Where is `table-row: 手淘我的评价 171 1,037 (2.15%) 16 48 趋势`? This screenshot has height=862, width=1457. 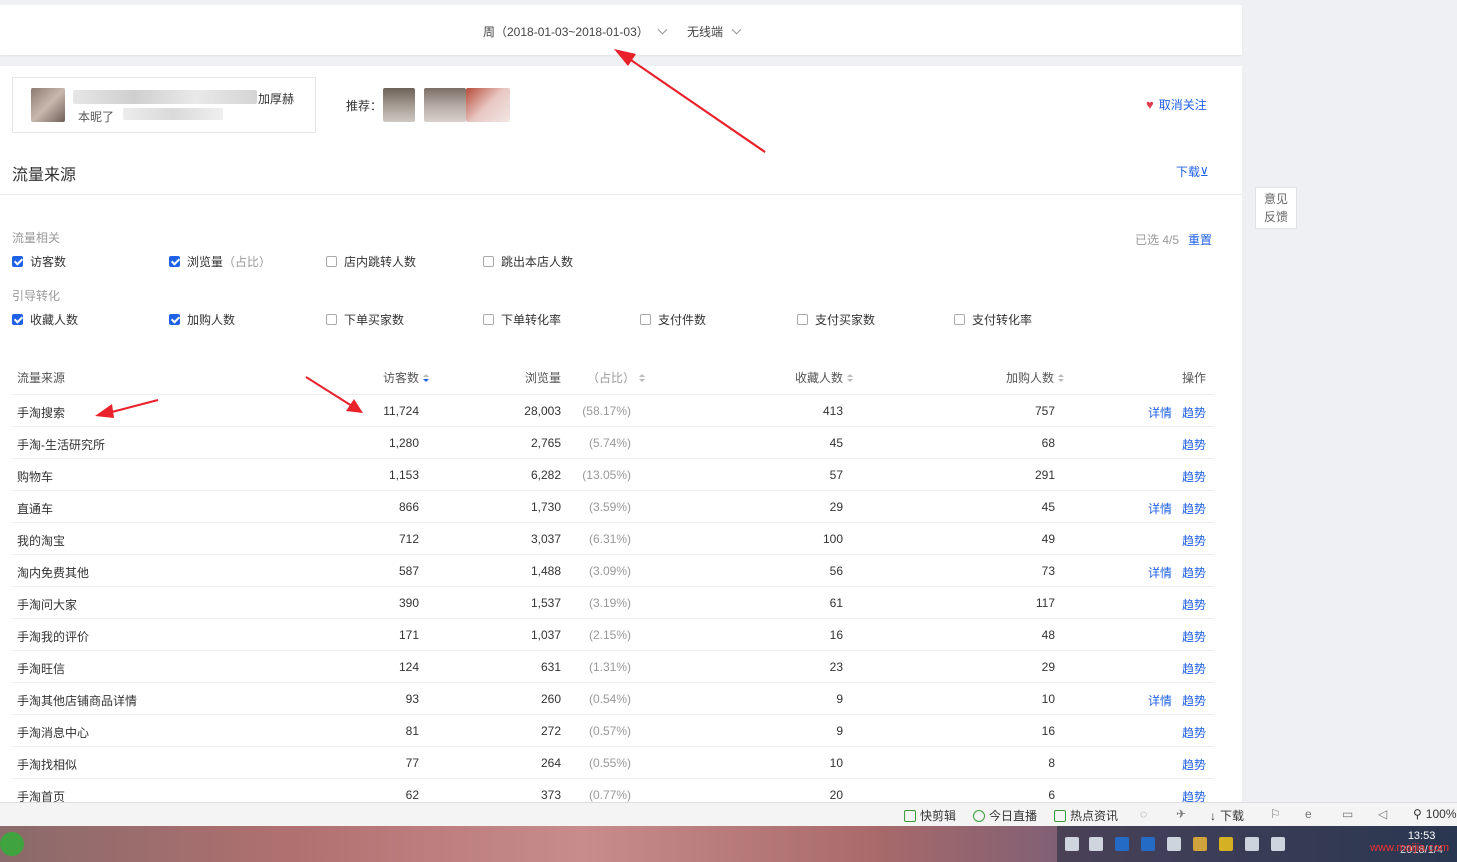
table-row: 手淘我的评价 171 1,037 (2.15%) 16 48 趋势 is located at coordinates (613, 634).